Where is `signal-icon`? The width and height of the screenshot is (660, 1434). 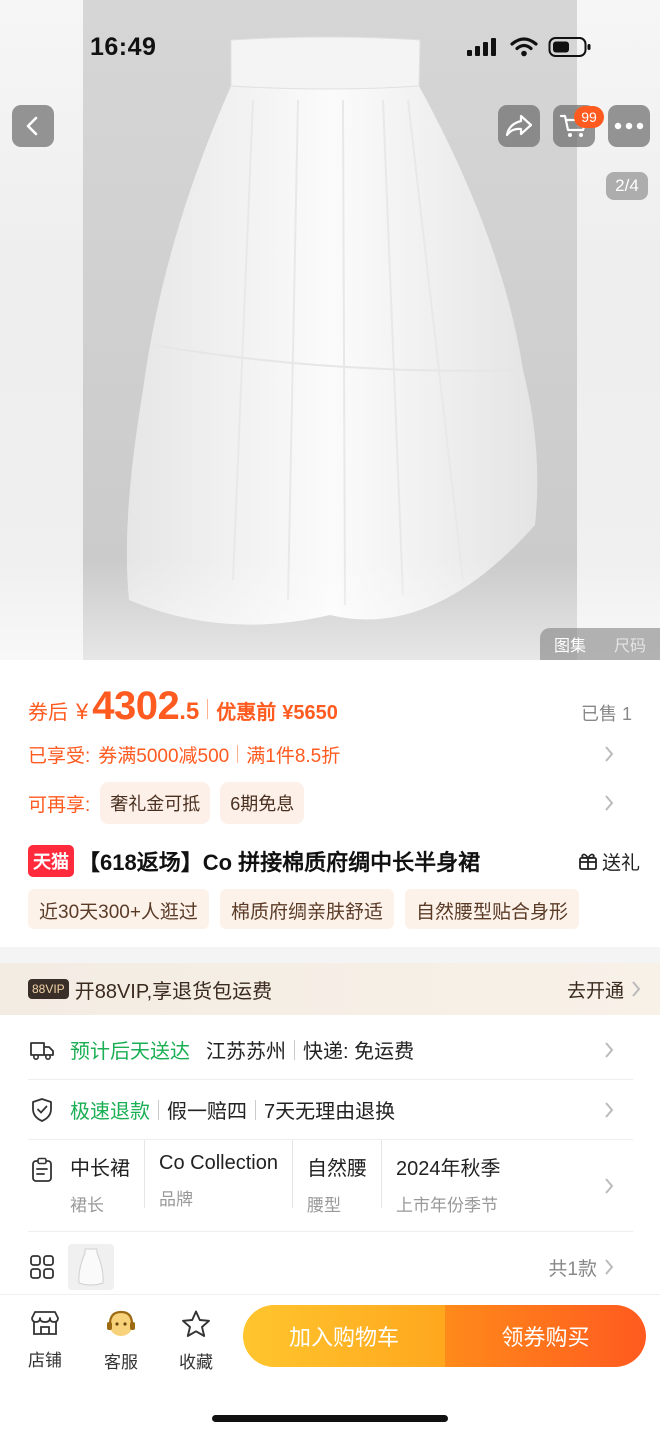
signal-icon is located at coordinates (481, 47).